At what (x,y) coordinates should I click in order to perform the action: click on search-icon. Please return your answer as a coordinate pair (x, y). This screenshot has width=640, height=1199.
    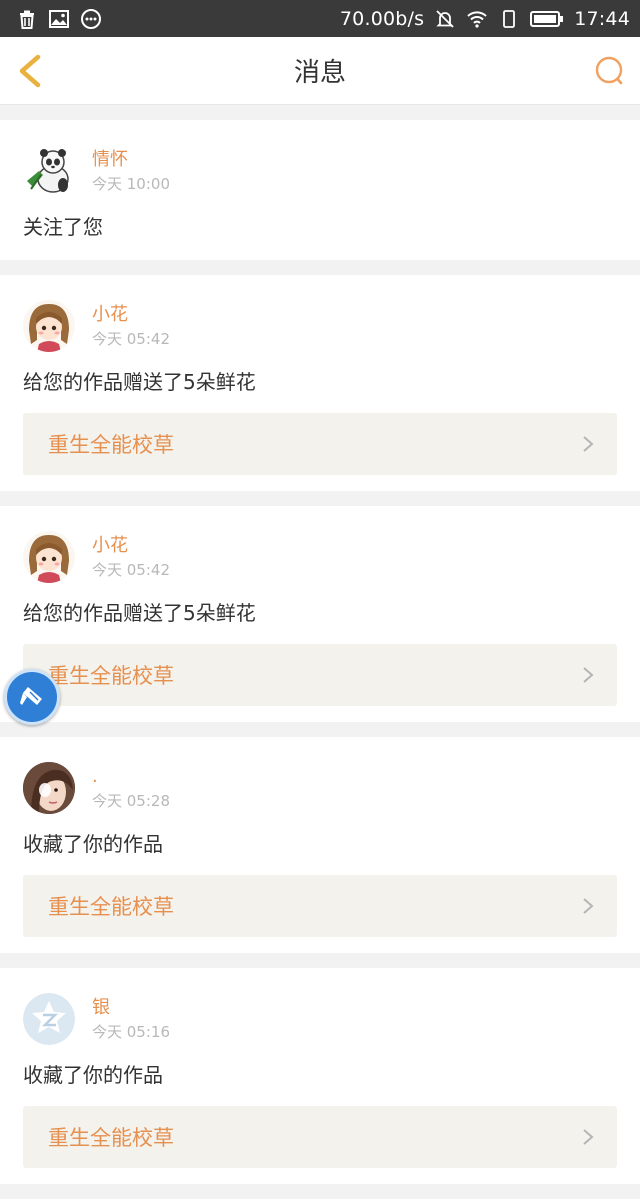
    Looking at the image, I should click on (609, 70).